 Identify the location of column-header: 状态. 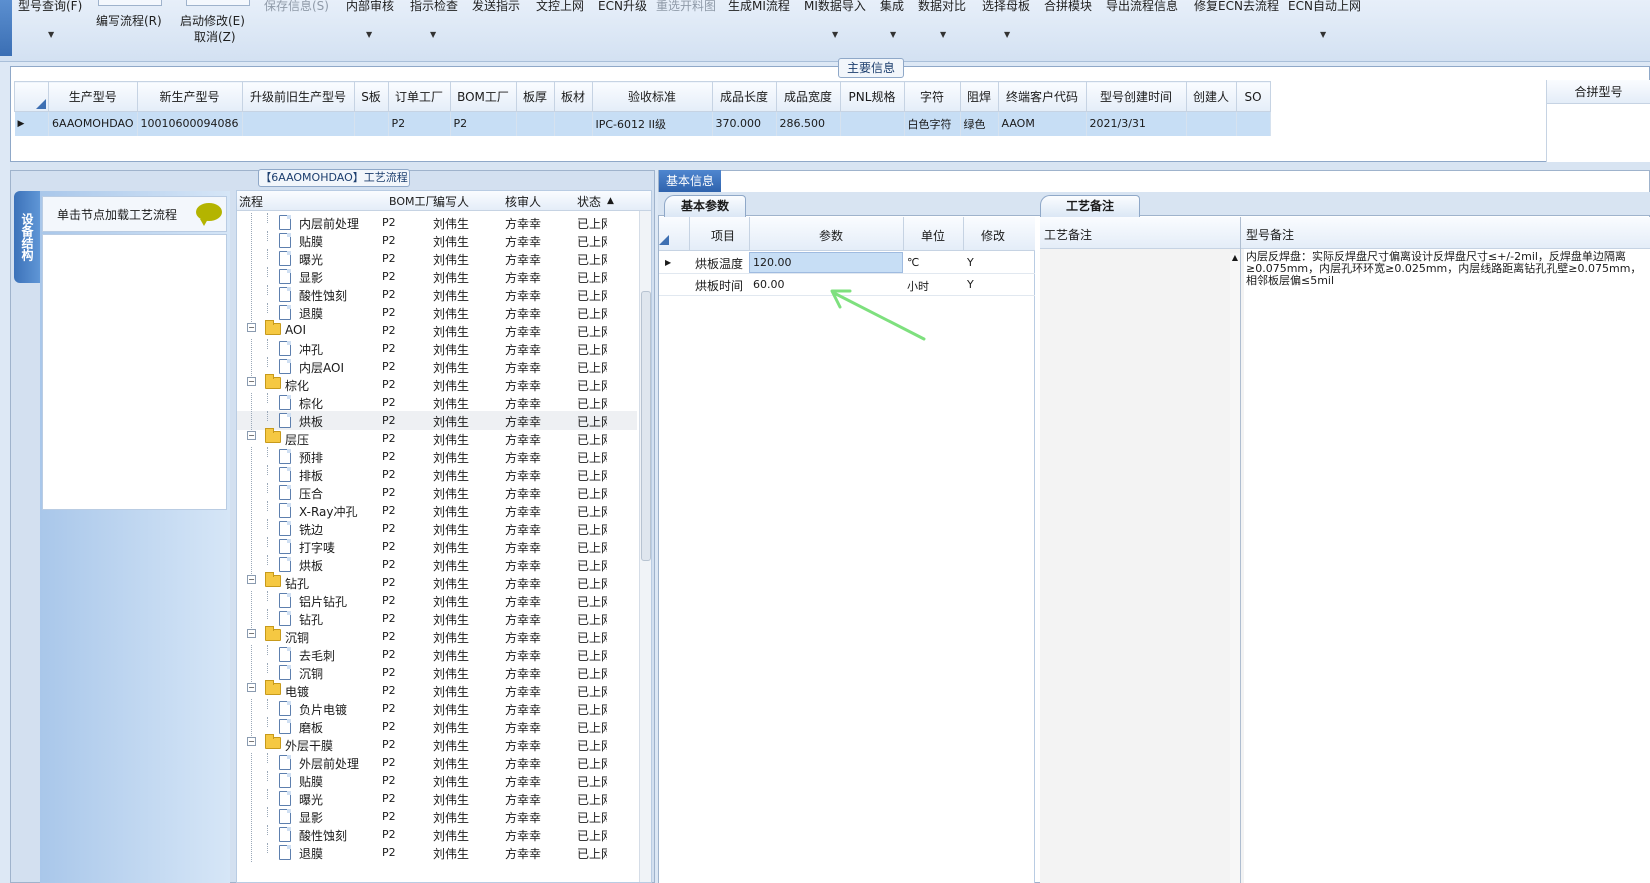
(589, 201).